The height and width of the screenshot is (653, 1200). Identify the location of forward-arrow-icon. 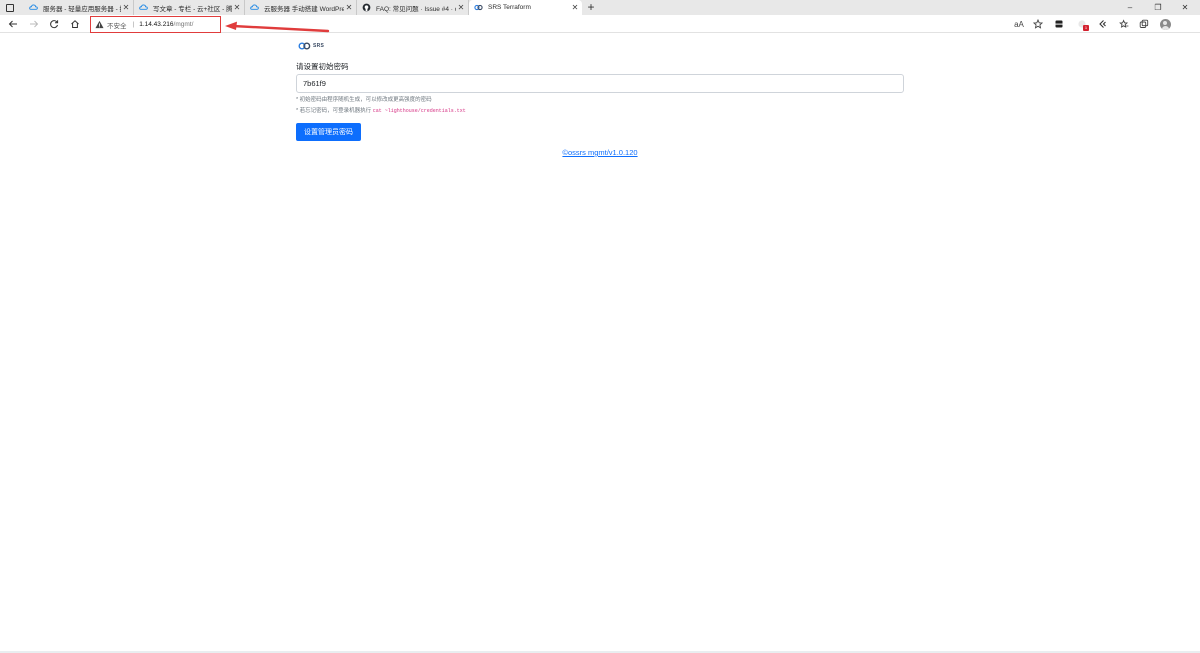
(34, 24).